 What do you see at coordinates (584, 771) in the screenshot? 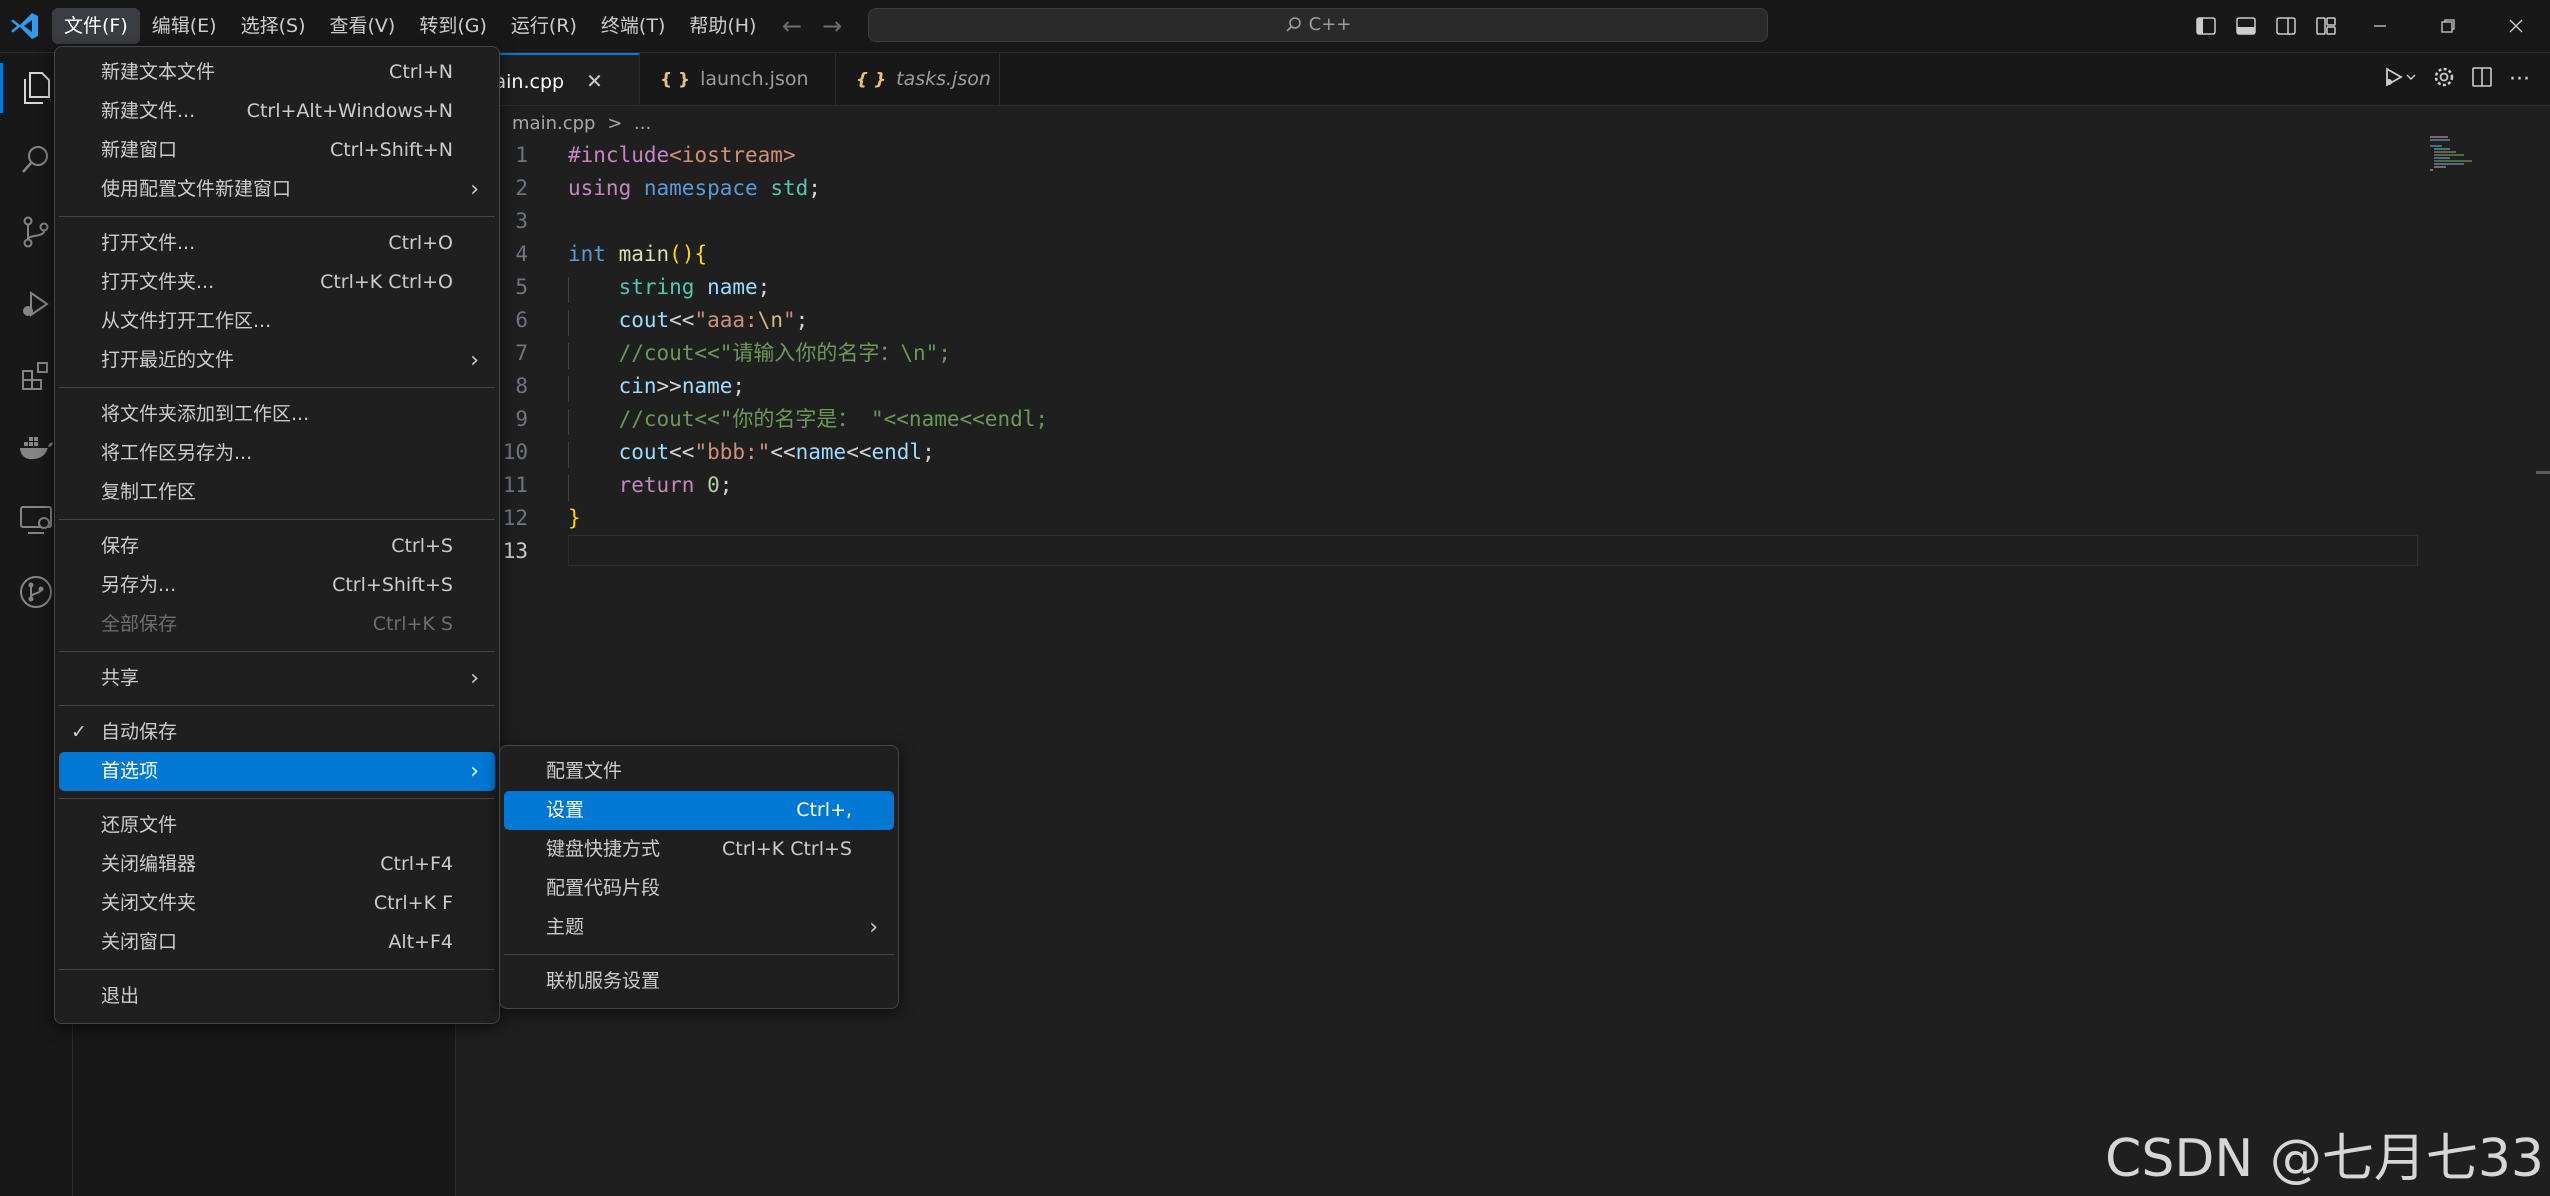
I see `menu-item-label: 配置文件` at bounding box center [584, 771].